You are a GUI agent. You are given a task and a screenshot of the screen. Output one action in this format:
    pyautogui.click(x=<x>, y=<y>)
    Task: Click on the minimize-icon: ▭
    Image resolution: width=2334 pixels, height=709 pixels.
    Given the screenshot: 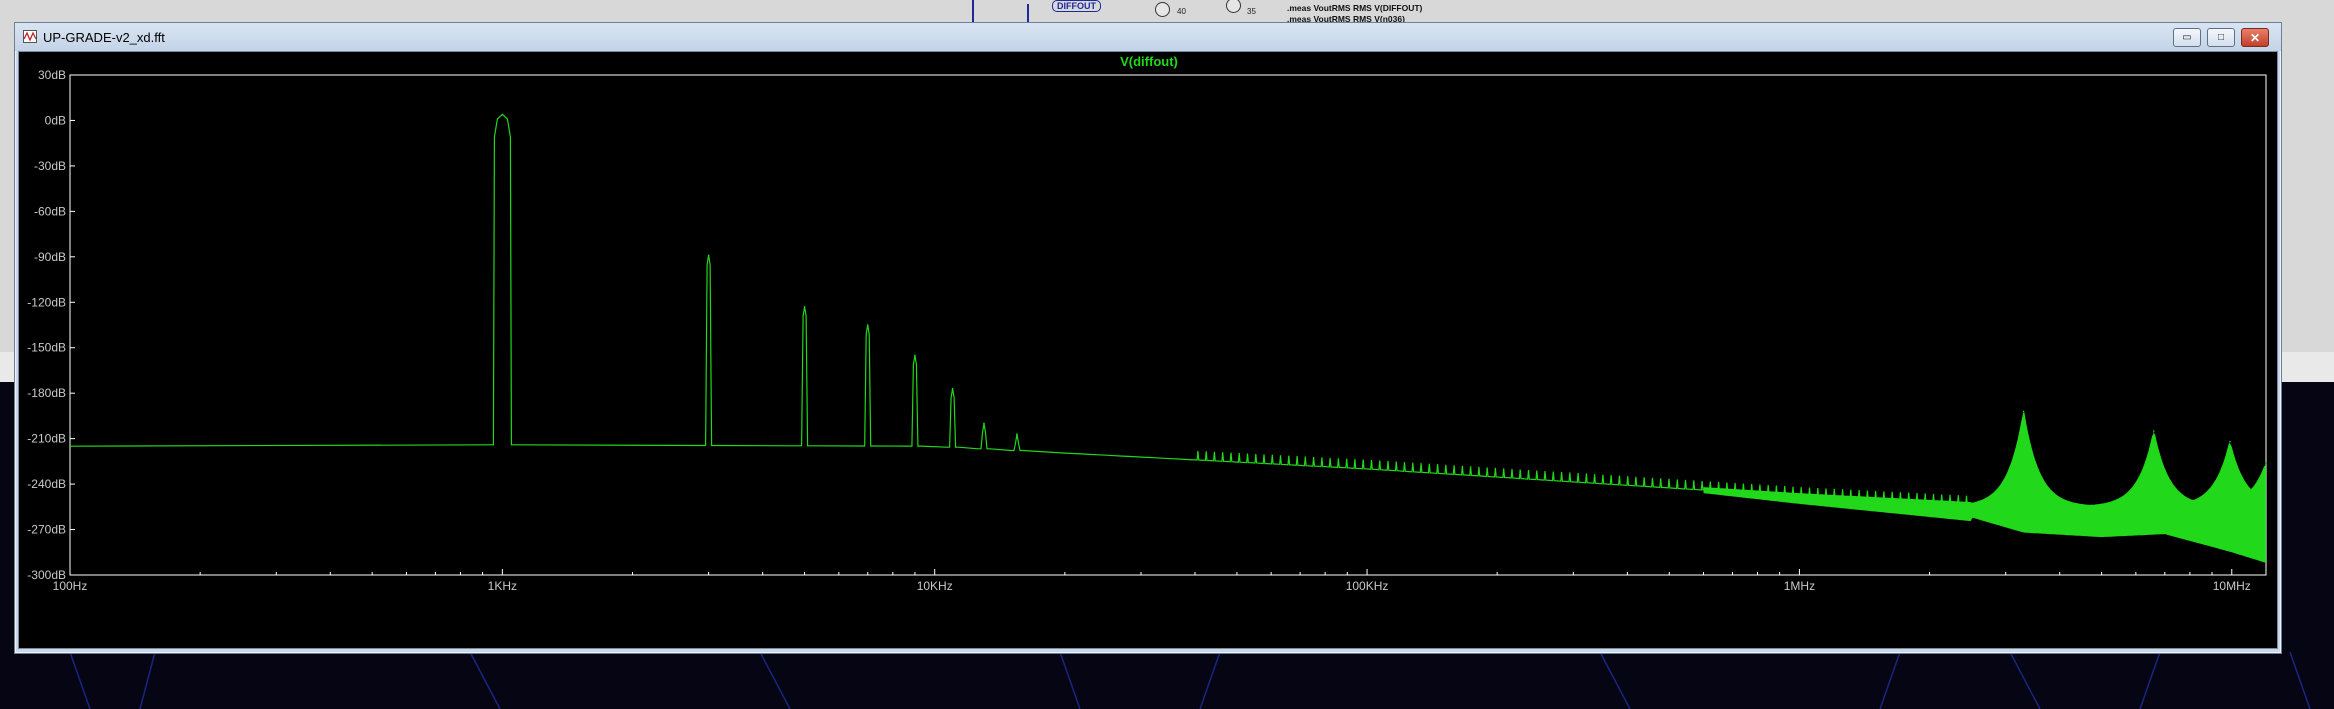 What is the action you would take?
    pyautogui.click(x=2187, y=37)
    